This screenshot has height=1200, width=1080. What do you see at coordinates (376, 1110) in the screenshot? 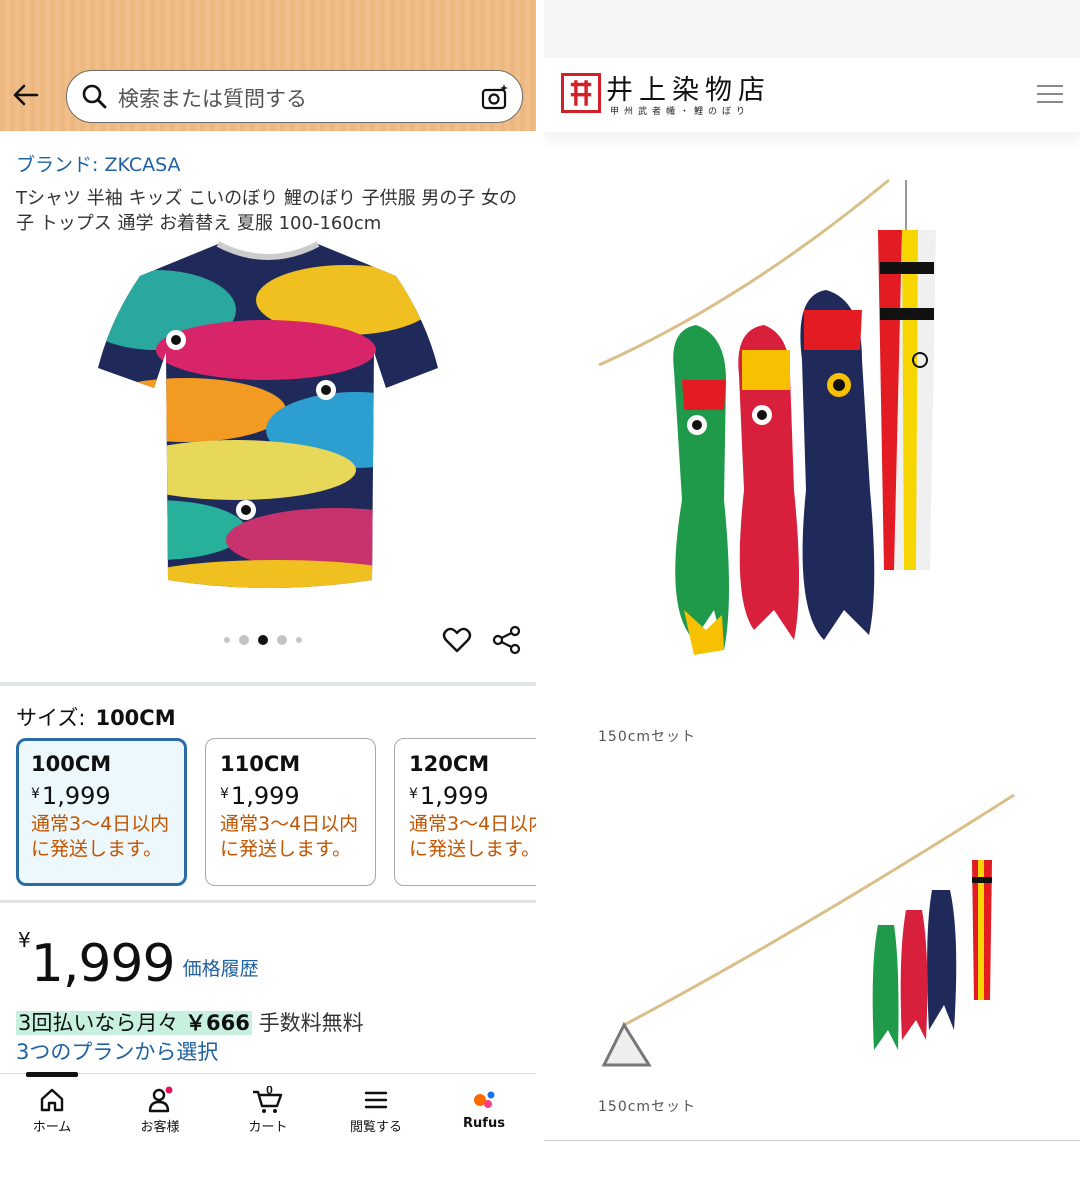
I see `nav-browse: 閲覧する` at bounding box center [376, 1110].